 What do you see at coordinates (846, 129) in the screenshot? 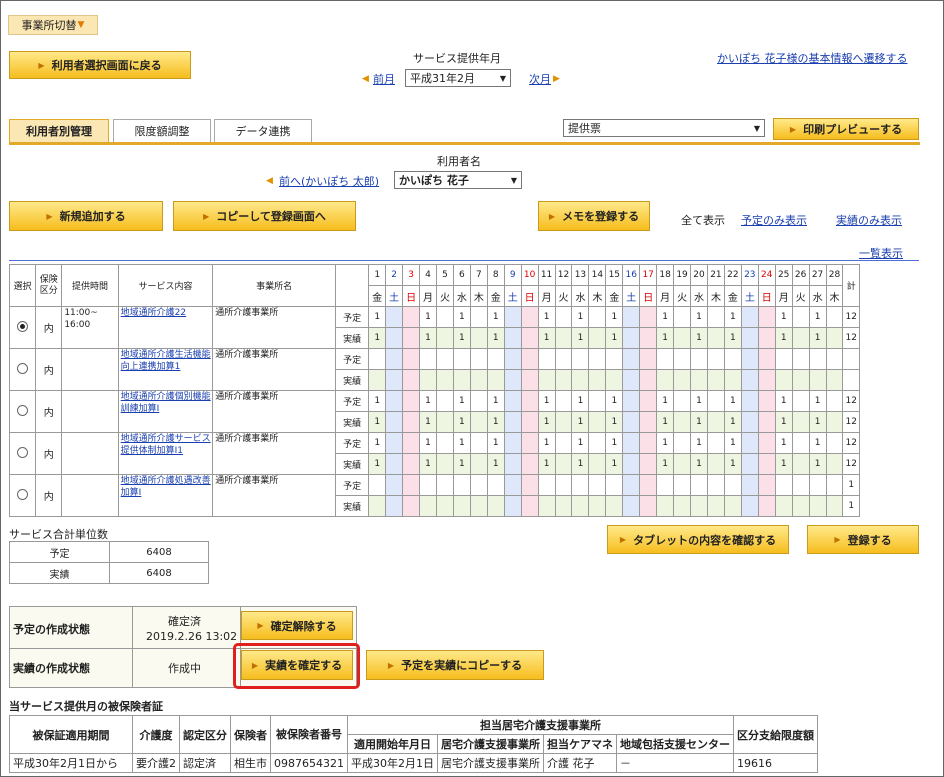
I see `print-preview-button: ▶ 印刷プレビューする` at bounding box center [846, 129].